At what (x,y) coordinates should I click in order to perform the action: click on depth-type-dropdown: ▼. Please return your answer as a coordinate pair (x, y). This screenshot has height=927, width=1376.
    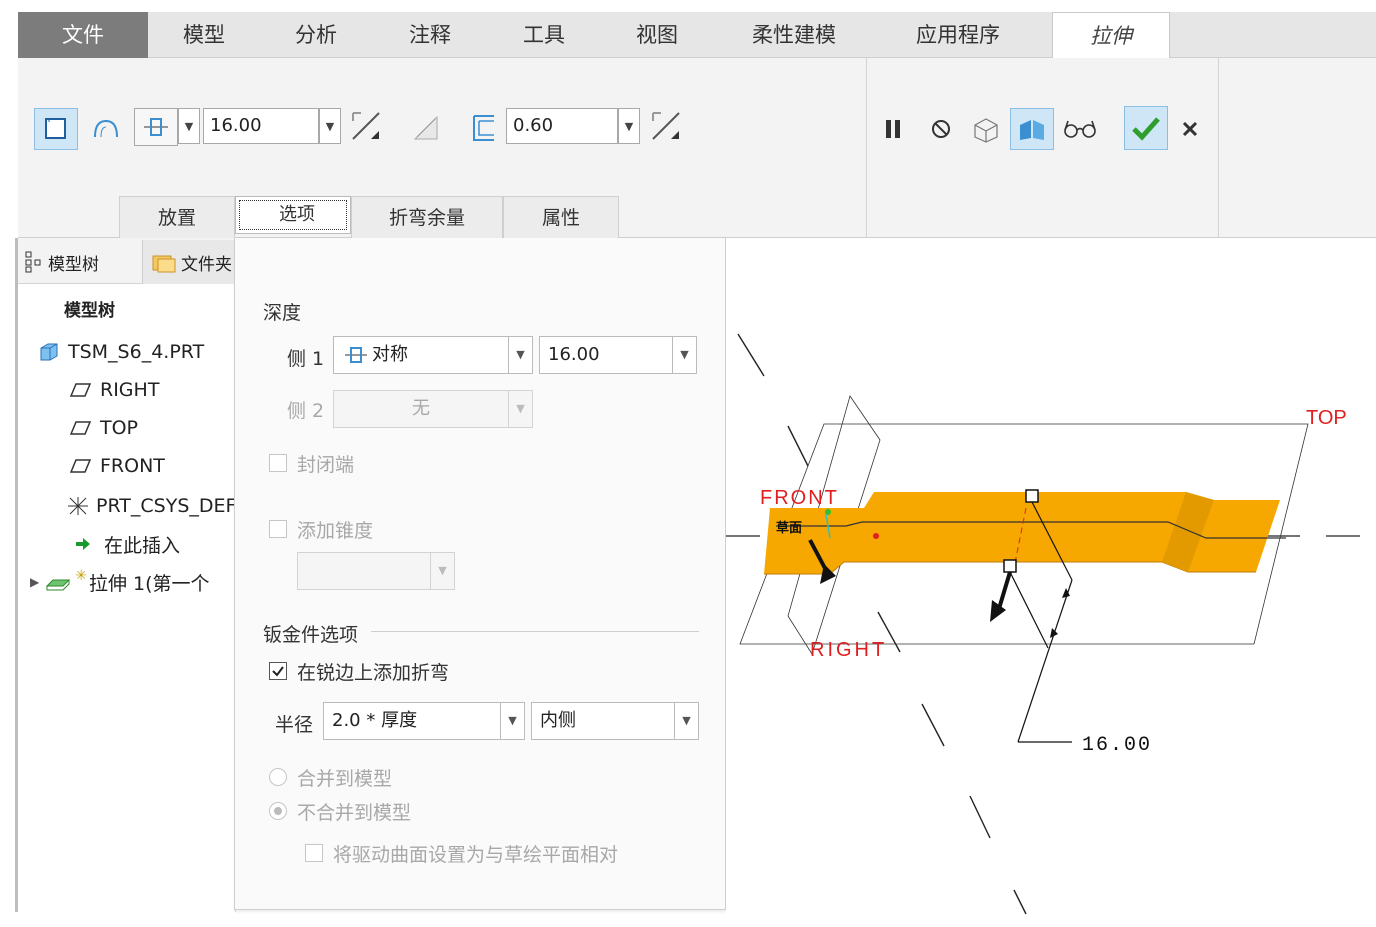
    Looking at the image, I should click on (189, 126).